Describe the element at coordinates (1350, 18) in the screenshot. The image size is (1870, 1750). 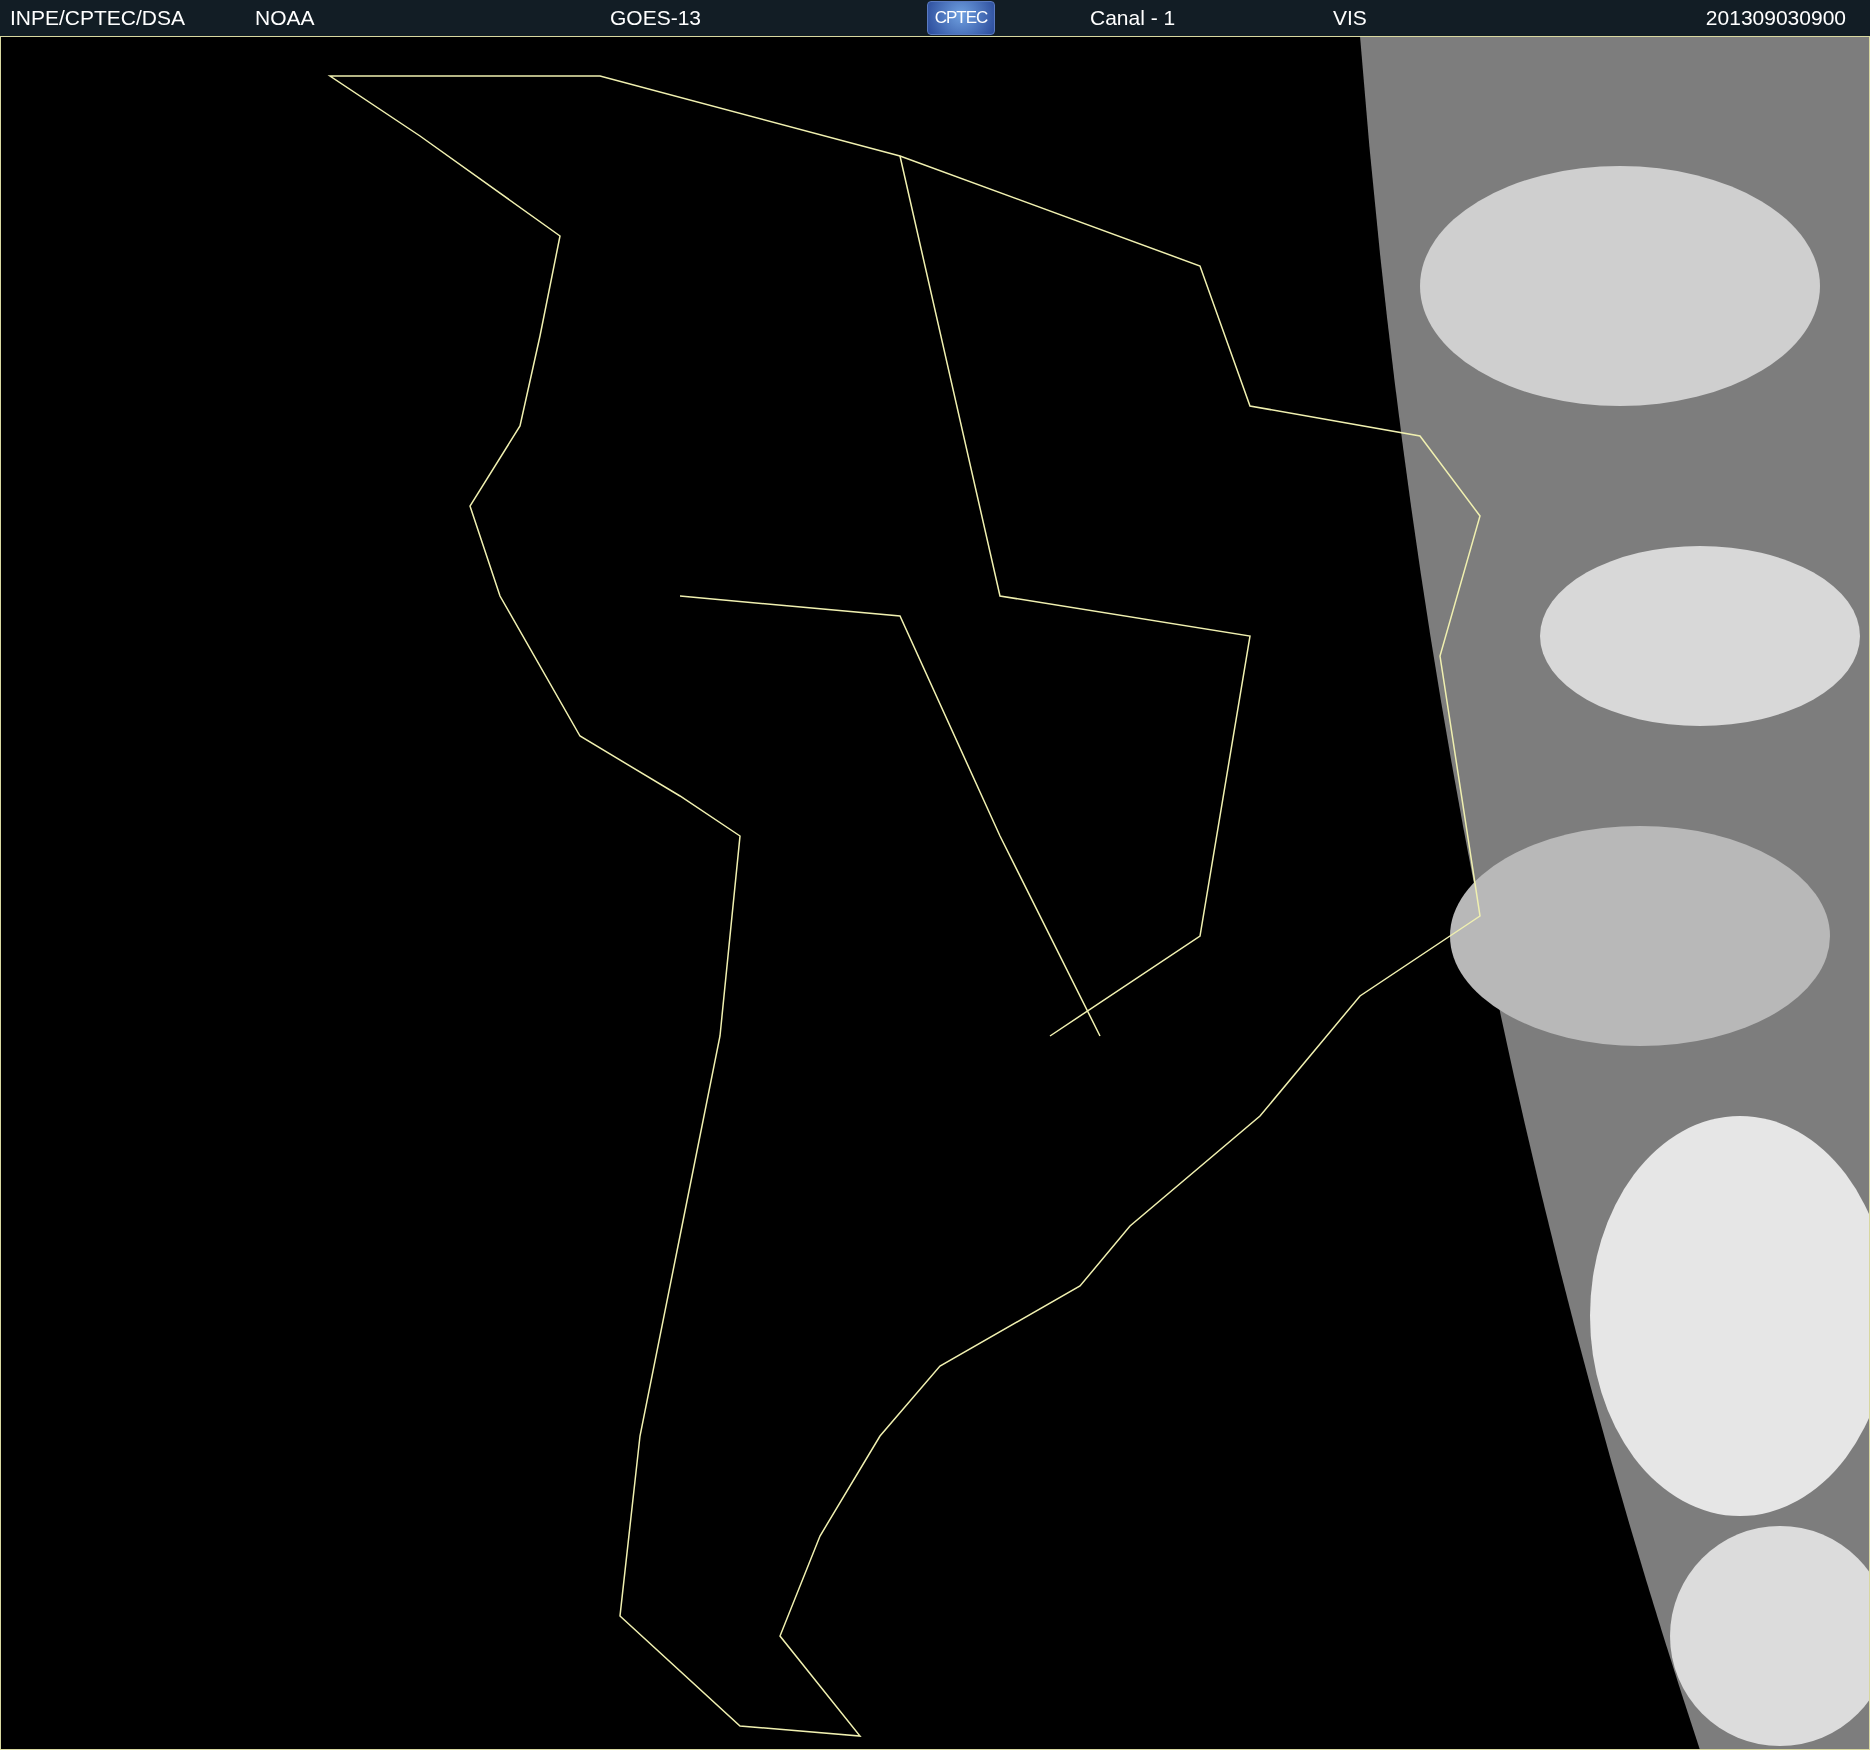
I see `band-label: VIS` at that location.